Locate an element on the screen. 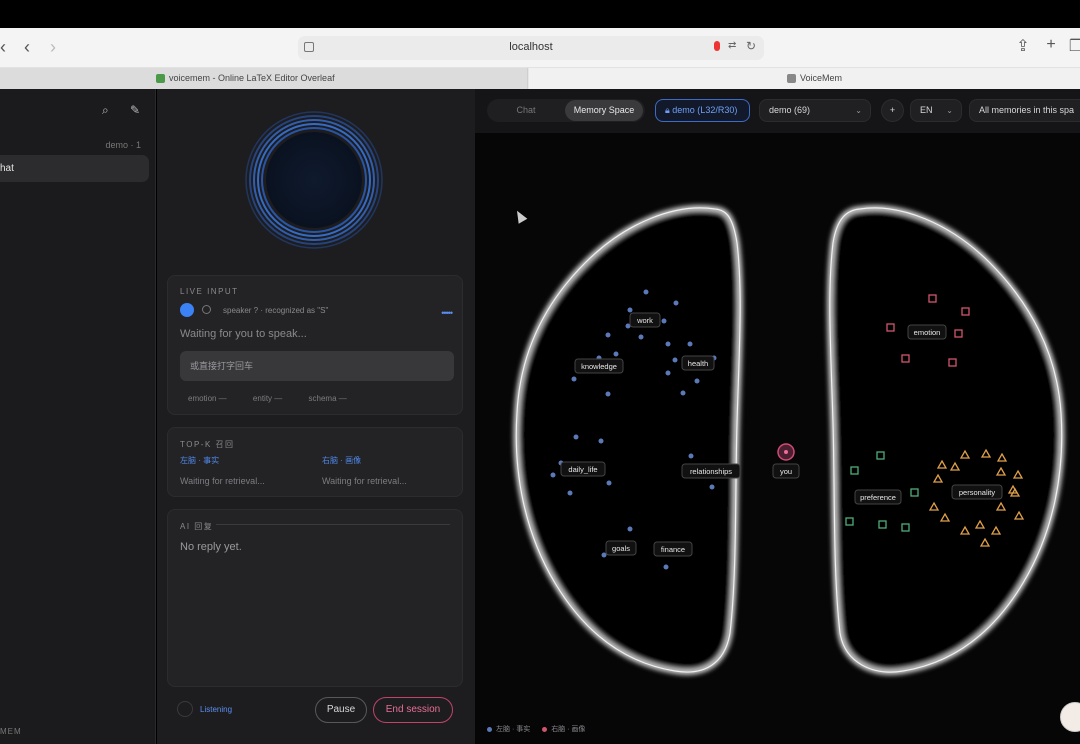 Image resolution: width=1080 pixels, height=744 pixels. tab-overleaf: voicemem - Online LaTeX Editor Overleaf is located at coordinates (264, 78).